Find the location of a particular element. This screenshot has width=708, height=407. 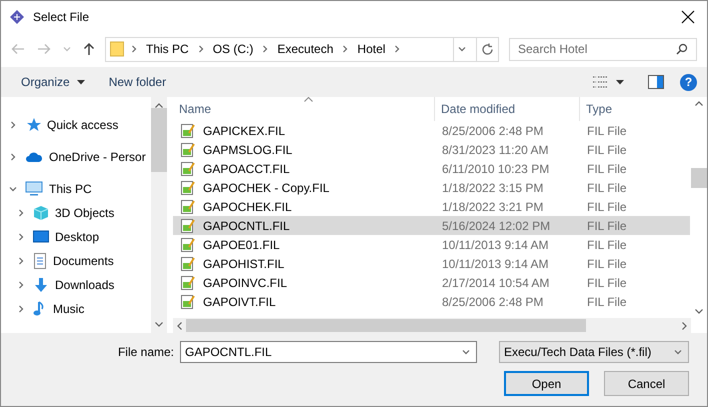

file-name: GAPMSLOG.FIL is located at coordinates (247, 149).